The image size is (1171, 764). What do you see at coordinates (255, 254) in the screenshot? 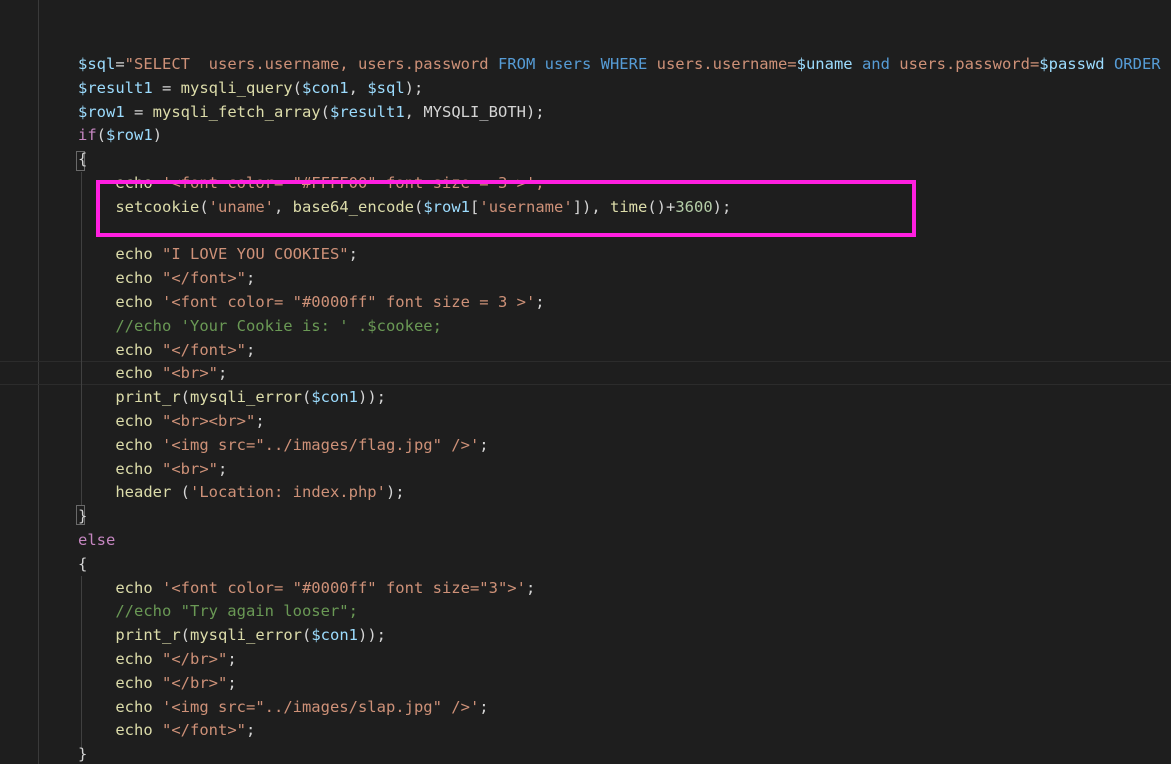
I see `code-token: "I LOVE YOU COOKIES"` at bounding box center [255, 254].